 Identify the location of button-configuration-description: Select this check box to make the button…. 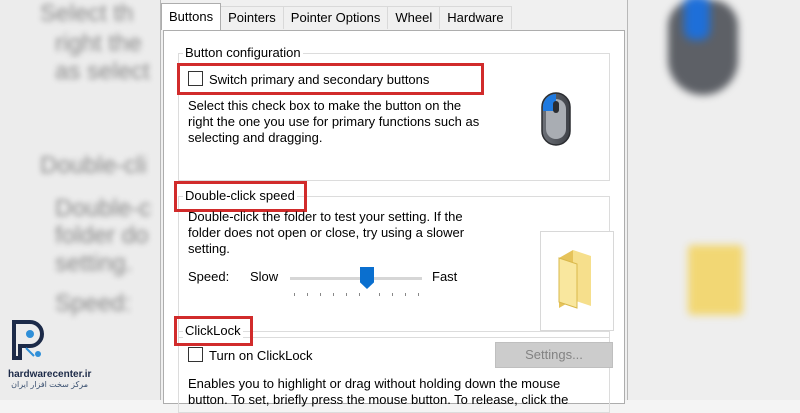
(334, 121).